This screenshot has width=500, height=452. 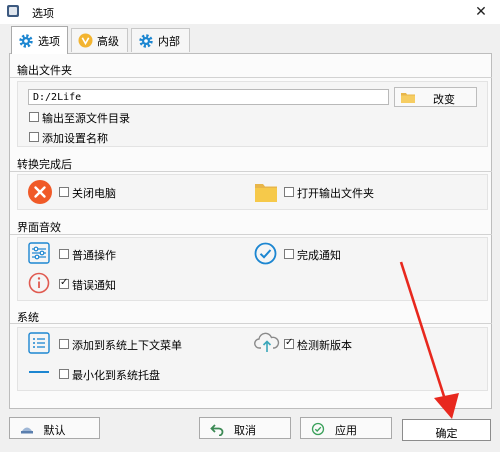 What do you see at coordinates (39, 253) in the screenshot?
I see `sliders-icon` at bounding box center [39, 253].